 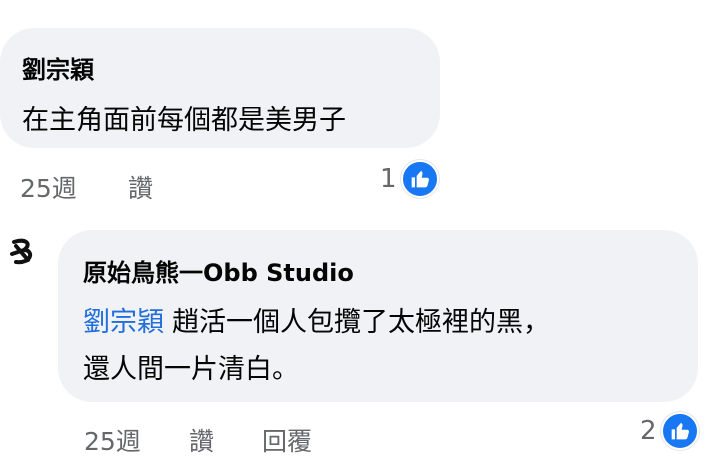 I want to click on reply-text-line-2: 還人間一片清白。, so click(x=191, y=369).